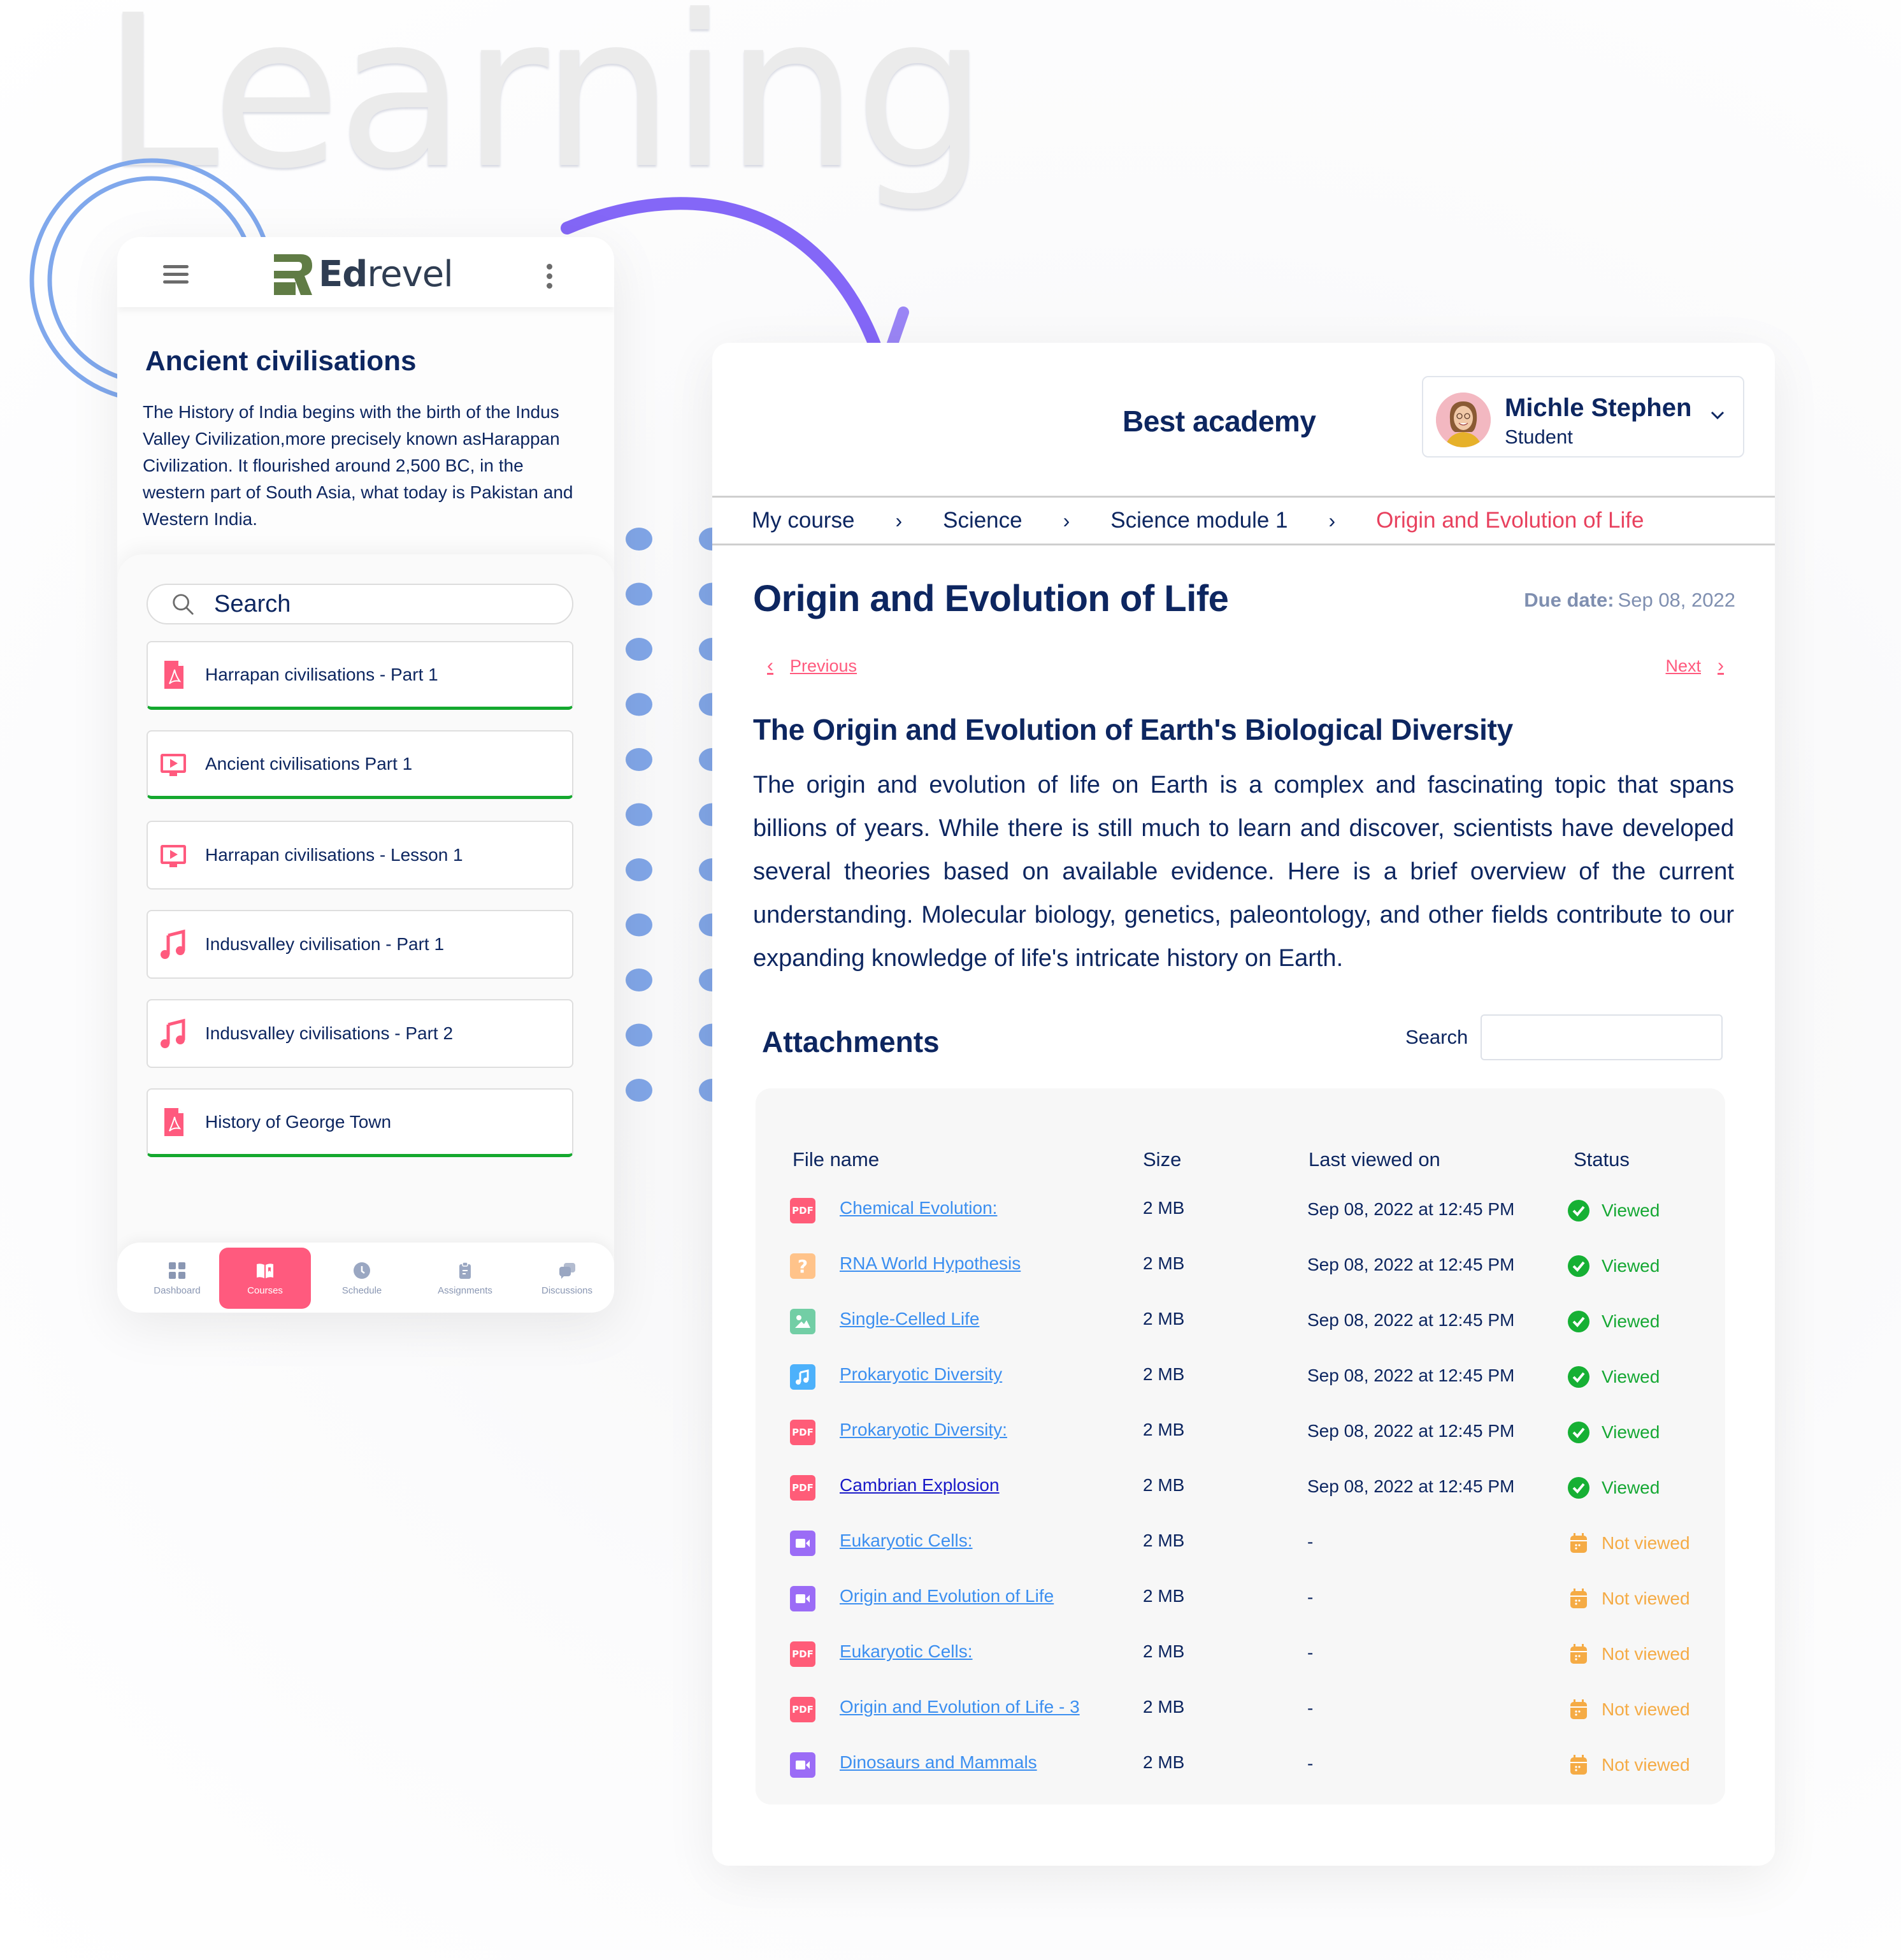 This screenshot has height=1960, width=1901. Describe the element at coordinates (920, 1485) in the screenshot. I see `file-link: Cambrian Explosion` at that location.